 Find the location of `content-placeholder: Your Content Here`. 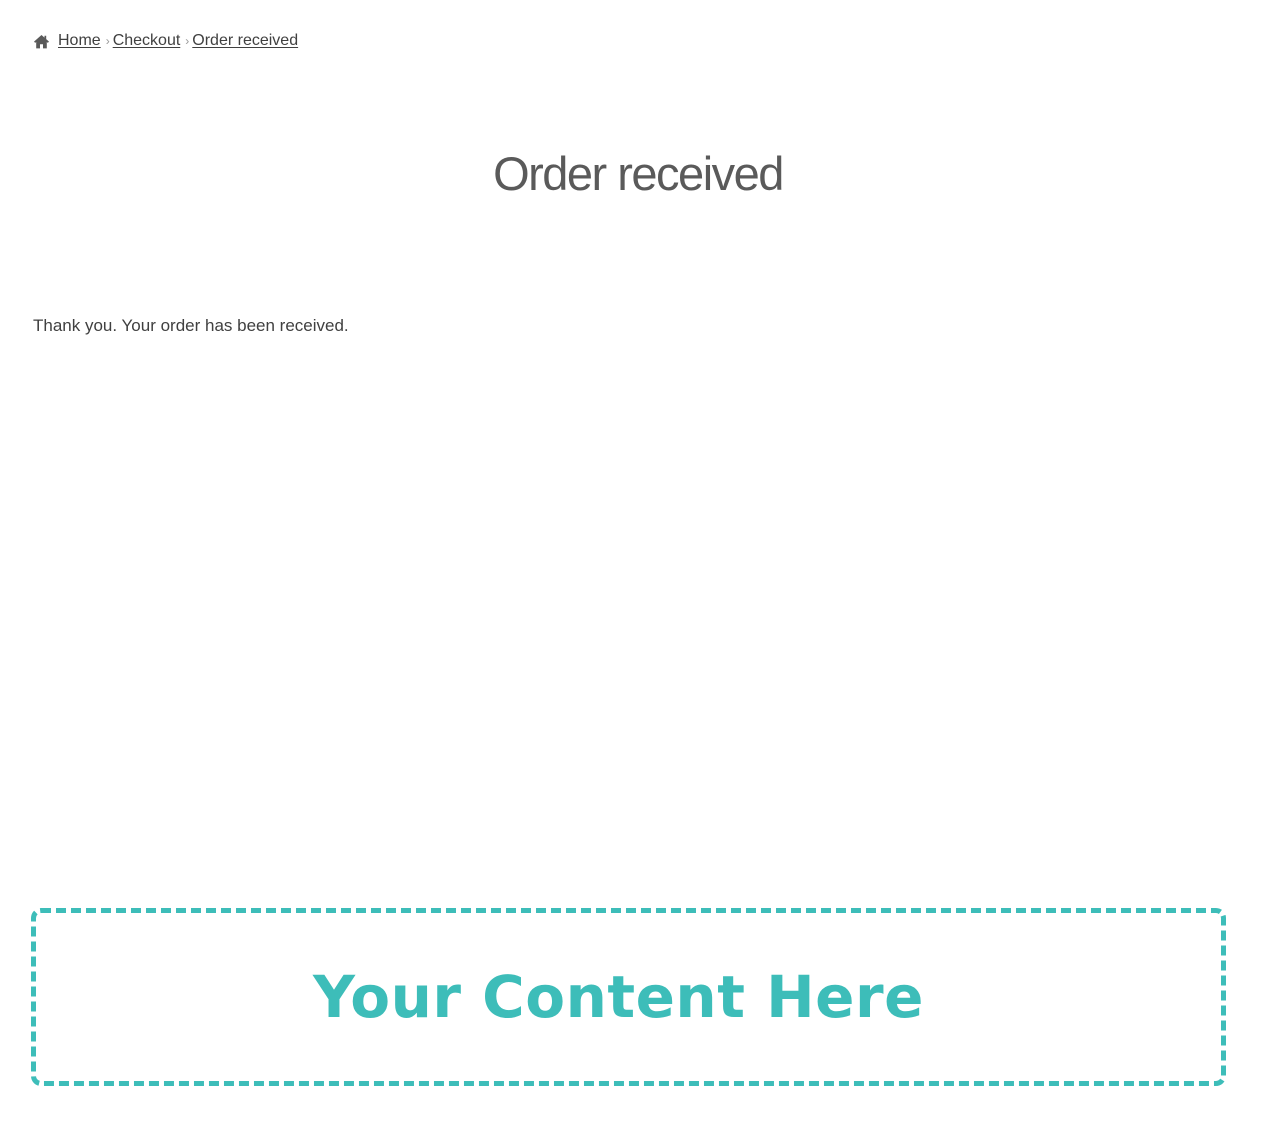

content-placeholder: Your Content Here is located at coordinates (628, 997).